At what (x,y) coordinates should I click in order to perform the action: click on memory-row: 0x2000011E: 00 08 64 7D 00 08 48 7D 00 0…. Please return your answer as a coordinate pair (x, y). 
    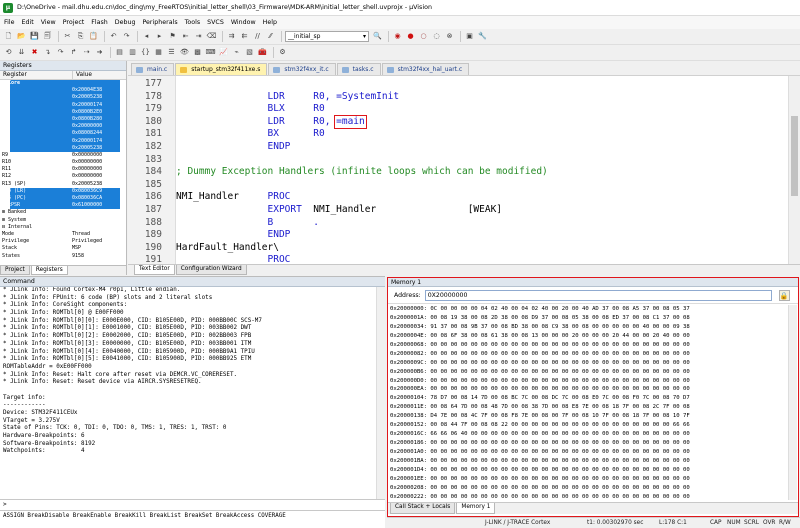
    Looking at the image, I should click on (588, 407).